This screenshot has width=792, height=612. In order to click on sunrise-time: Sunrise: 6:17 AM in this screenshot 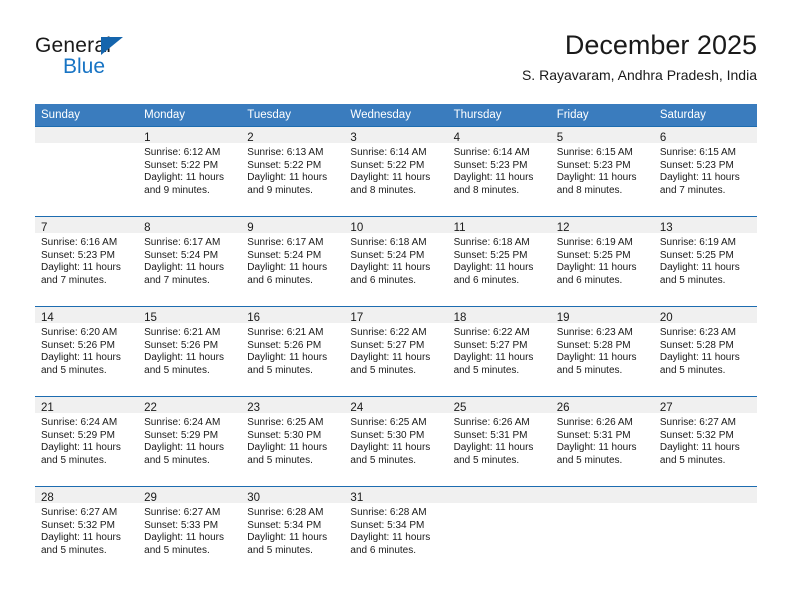, I will do `click(285, 242)`.